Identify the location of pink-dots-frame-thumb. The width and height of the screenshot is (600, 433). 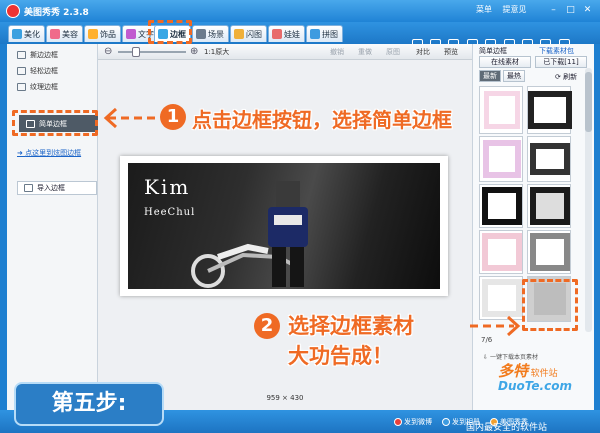
(502, 252).